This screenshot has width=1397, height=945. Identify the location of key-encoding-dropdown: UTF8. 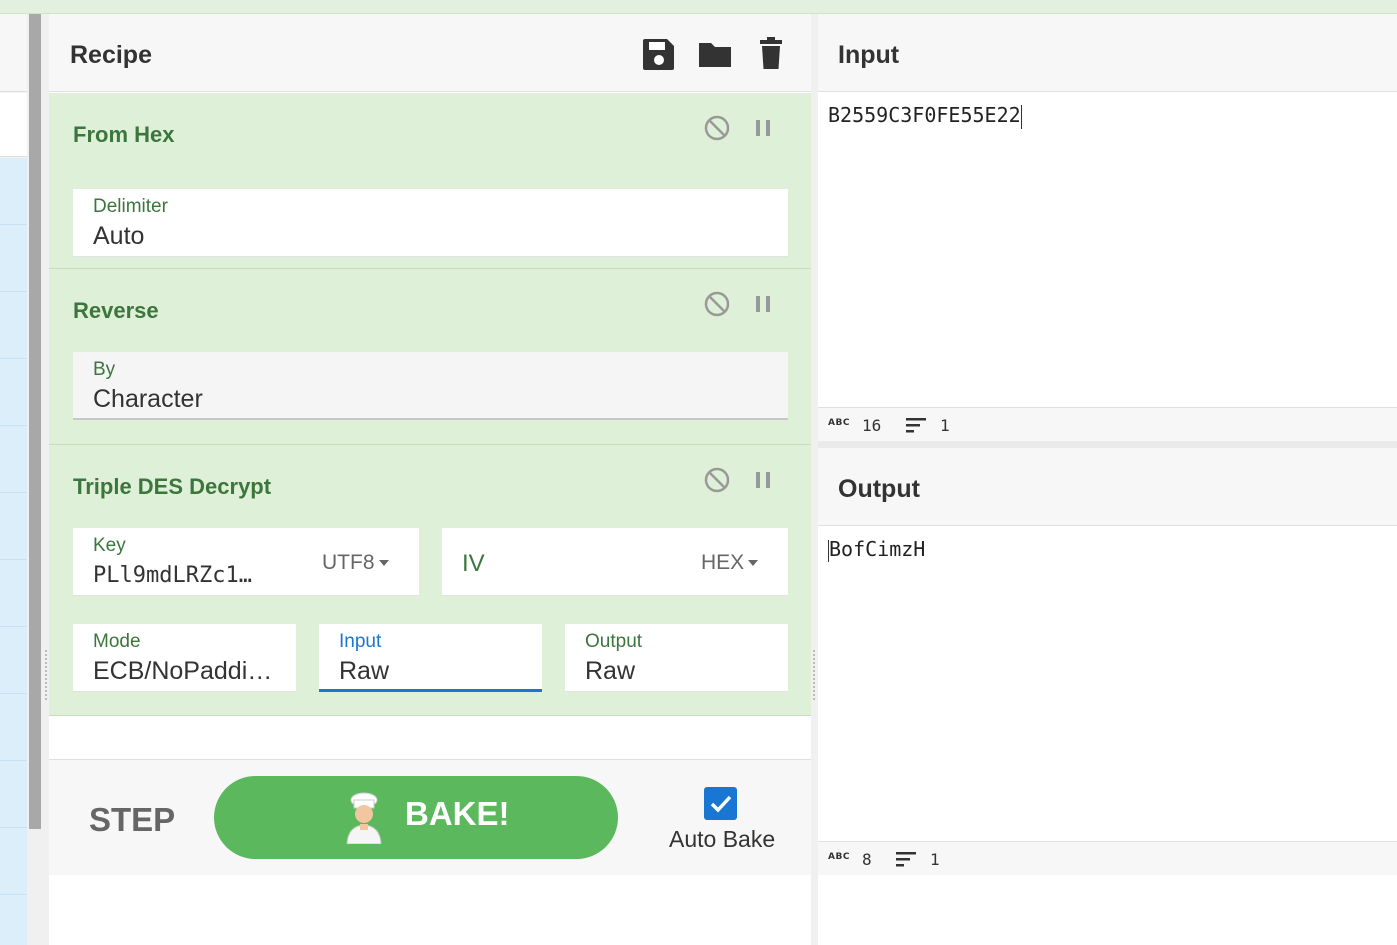
(355, 563).